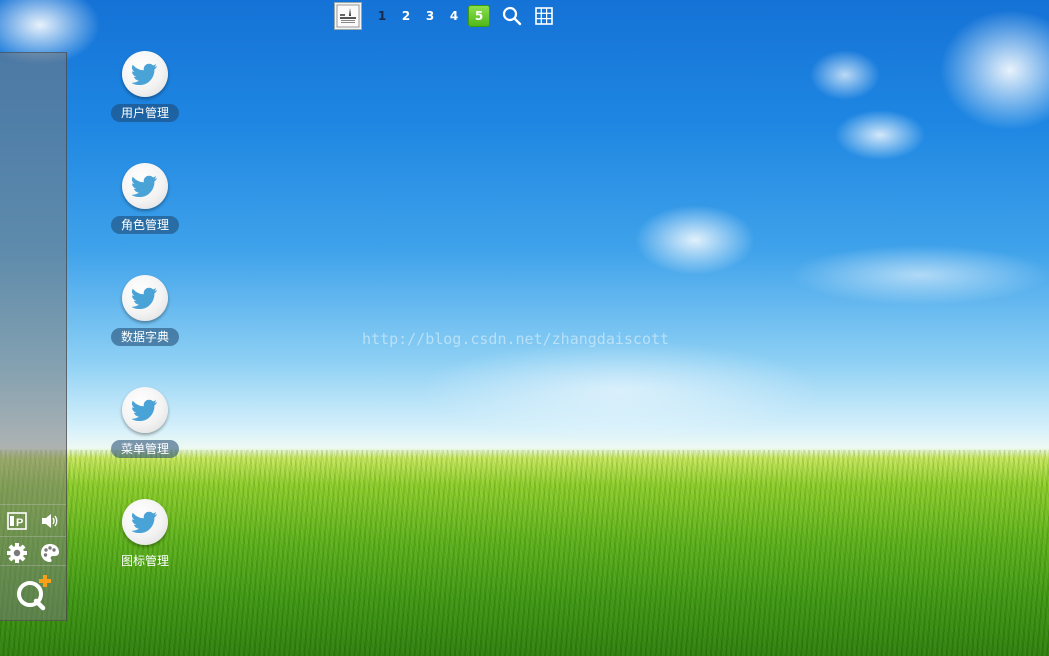 This screenshot has width=1049, height=656. What do you see at coordinates (516, 339) in the screenshot?
I see `watermark: http://blog.csdn.net/zhangdaiscott` at bounding box center [516, 339].